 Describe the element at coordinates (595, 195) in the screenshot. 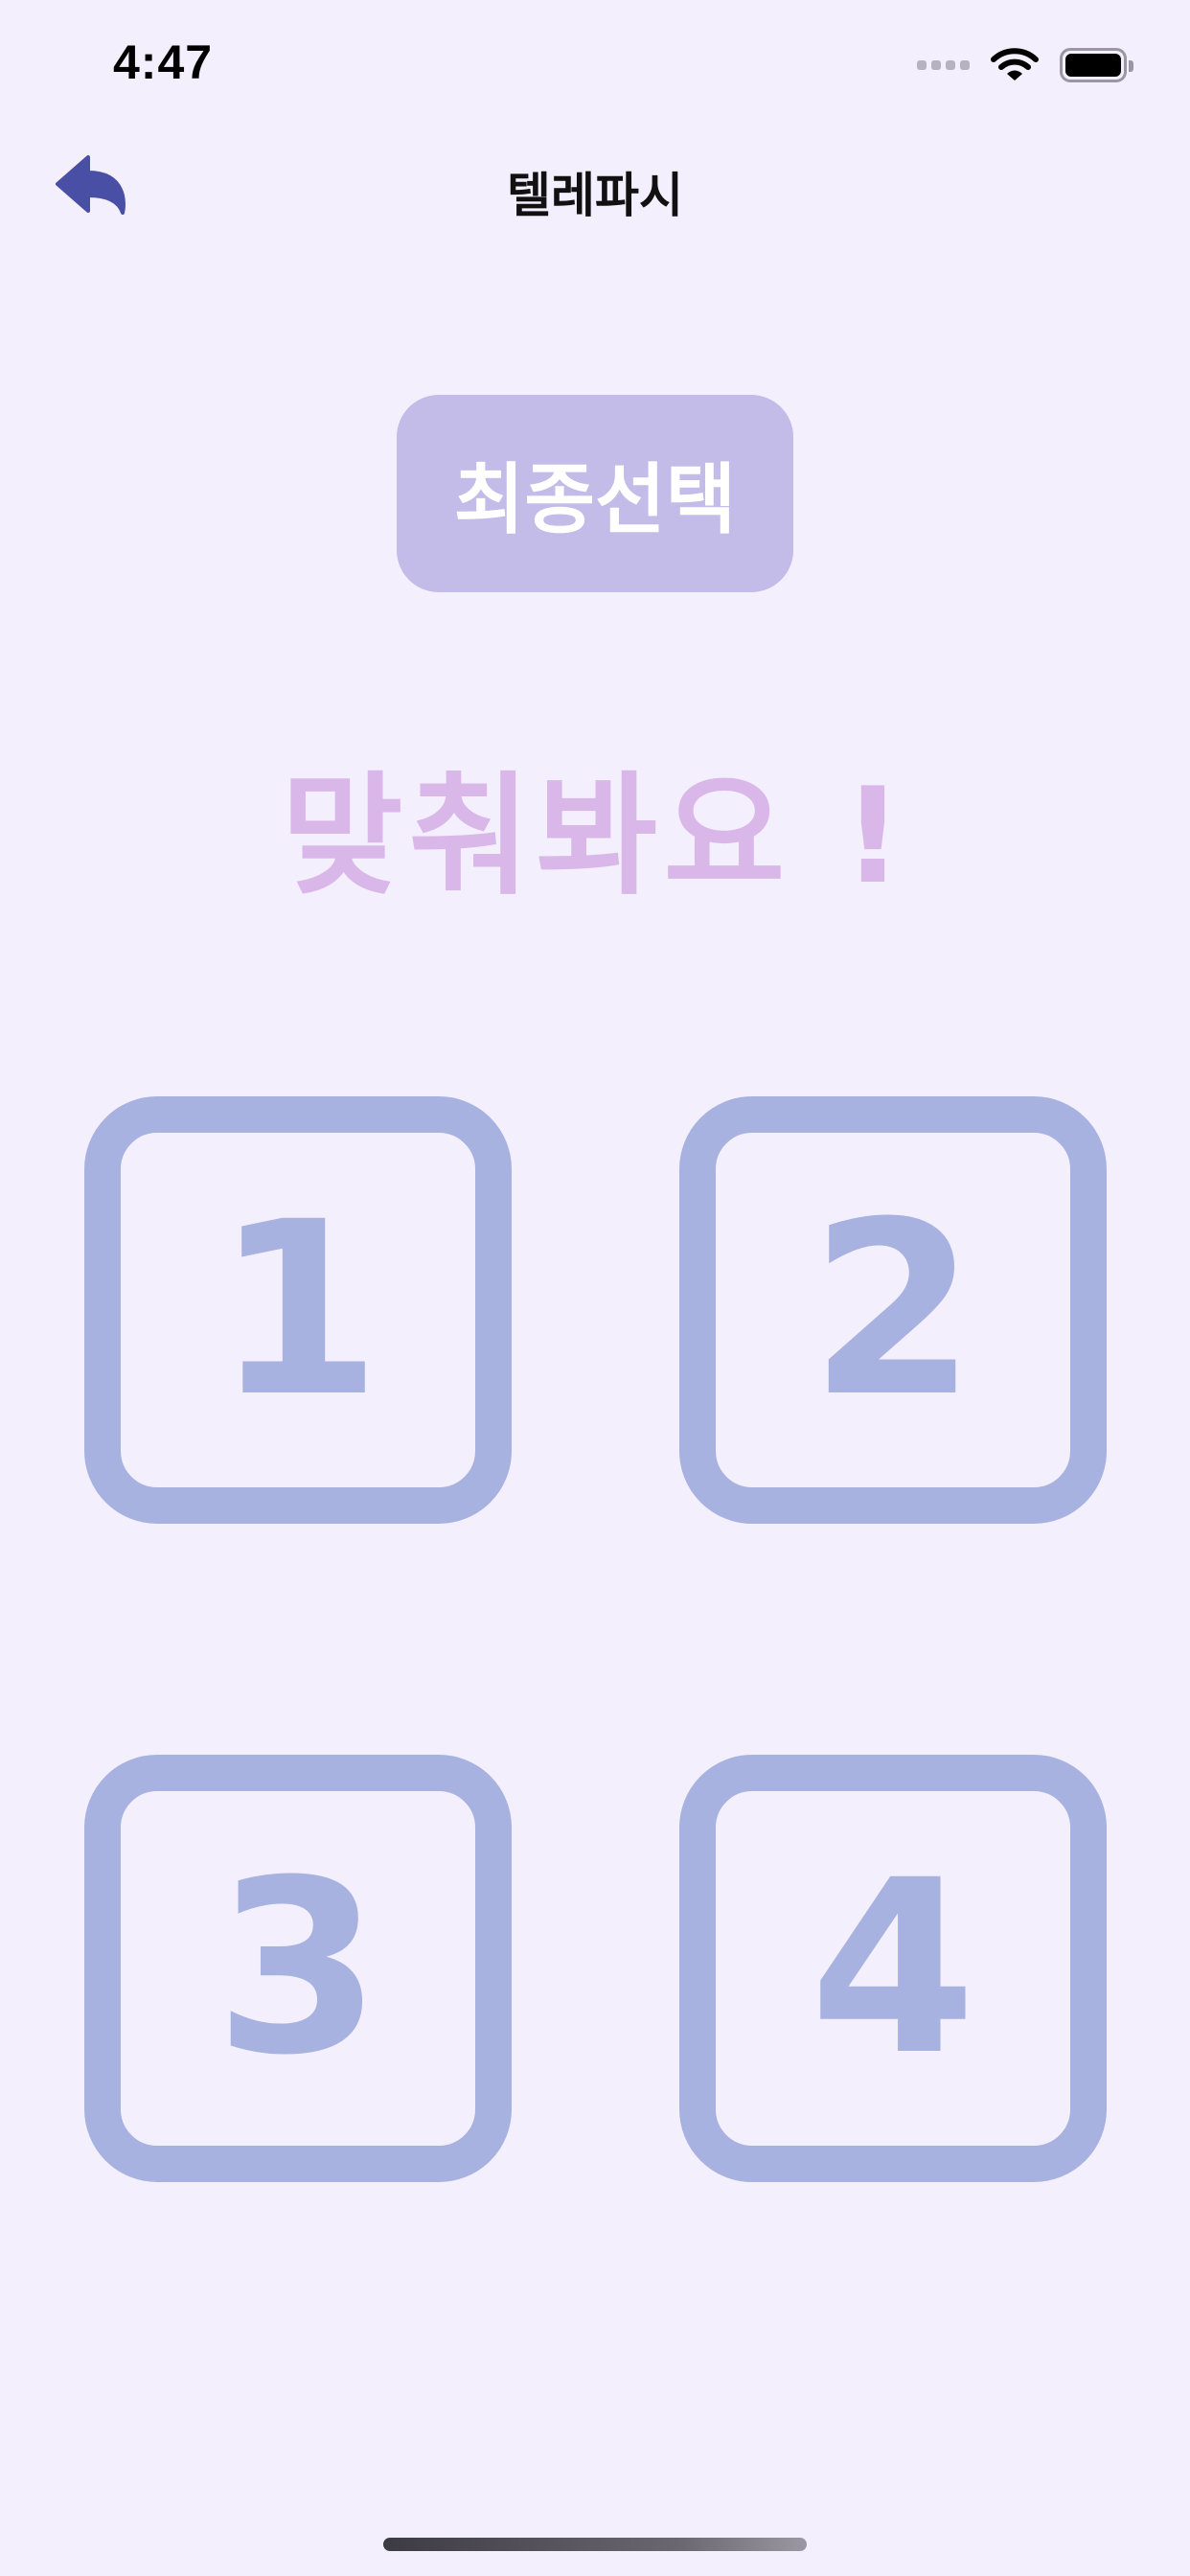

I see `page-title: 텔레파시` at that location.